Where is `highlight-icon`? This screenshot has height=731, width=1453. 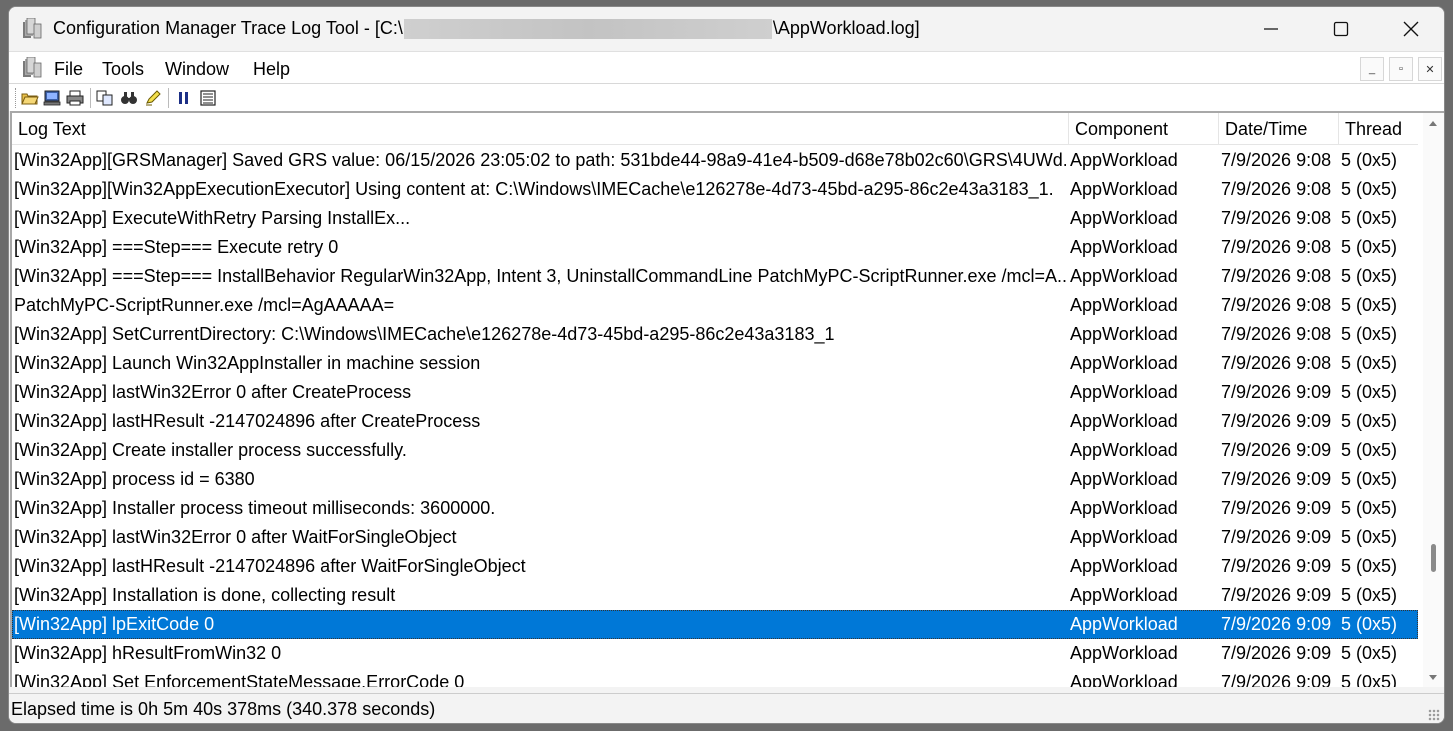
highlight-icon is located at coordinates (153, 98).